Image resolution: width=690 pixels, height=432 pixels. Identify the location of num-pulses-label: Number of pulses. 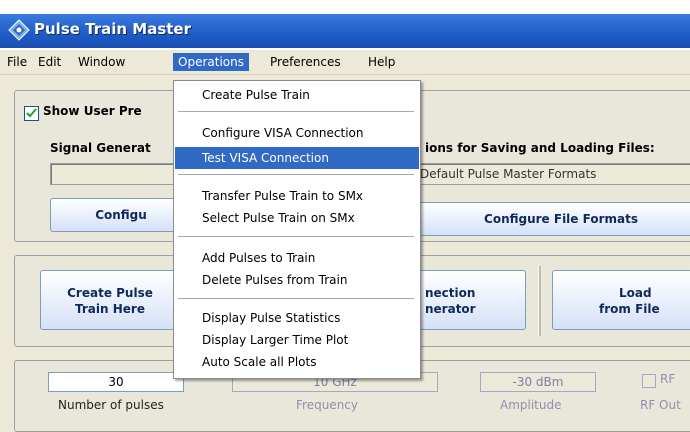
(111, 405).